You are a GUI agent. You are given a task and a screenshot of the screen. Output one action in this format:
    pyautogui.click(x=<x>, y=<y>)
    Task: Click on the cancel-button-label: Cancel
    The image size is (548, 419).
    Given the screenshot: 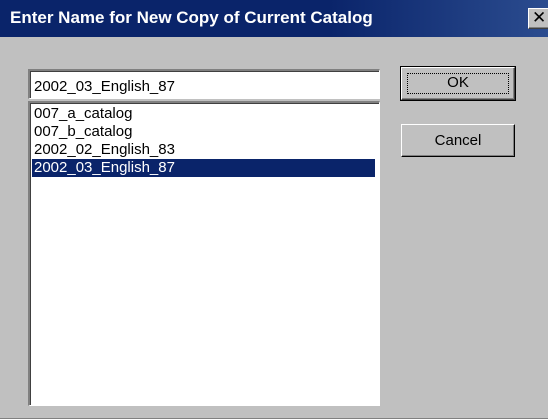 What is the action you would take?
    pyautogui.click(x=458, y=140)
    